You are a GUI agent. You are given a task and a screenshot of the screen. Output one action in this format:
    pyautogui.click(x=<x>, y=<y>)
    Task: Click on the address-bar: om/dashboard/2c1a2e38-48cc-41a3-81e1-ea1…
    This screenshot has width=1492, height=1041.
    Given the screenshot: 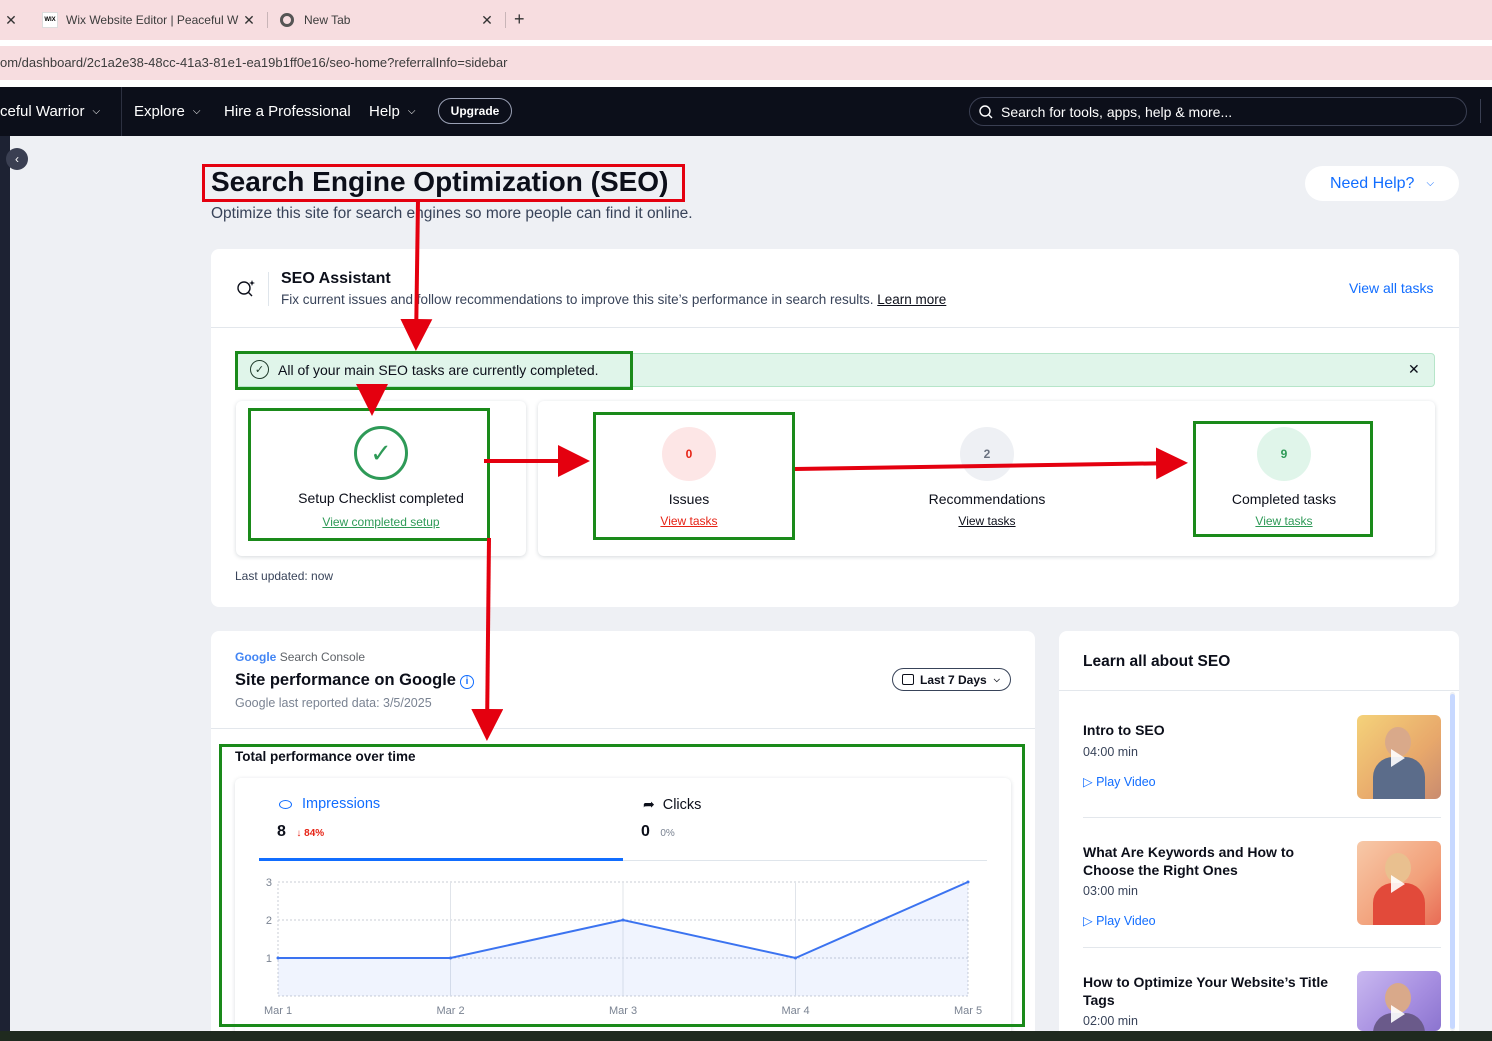 What is the action you would take?
    pyautogui.click(x=746, y=60)
    